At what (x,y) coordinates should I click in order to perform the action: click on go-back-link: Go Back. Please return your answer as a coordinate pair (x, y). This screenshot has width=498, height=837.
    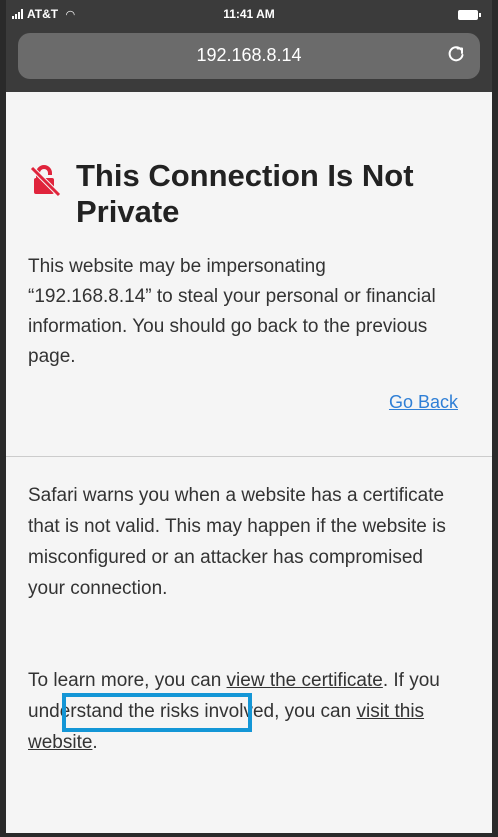
    Looking at the image, I should click on (423, 402).